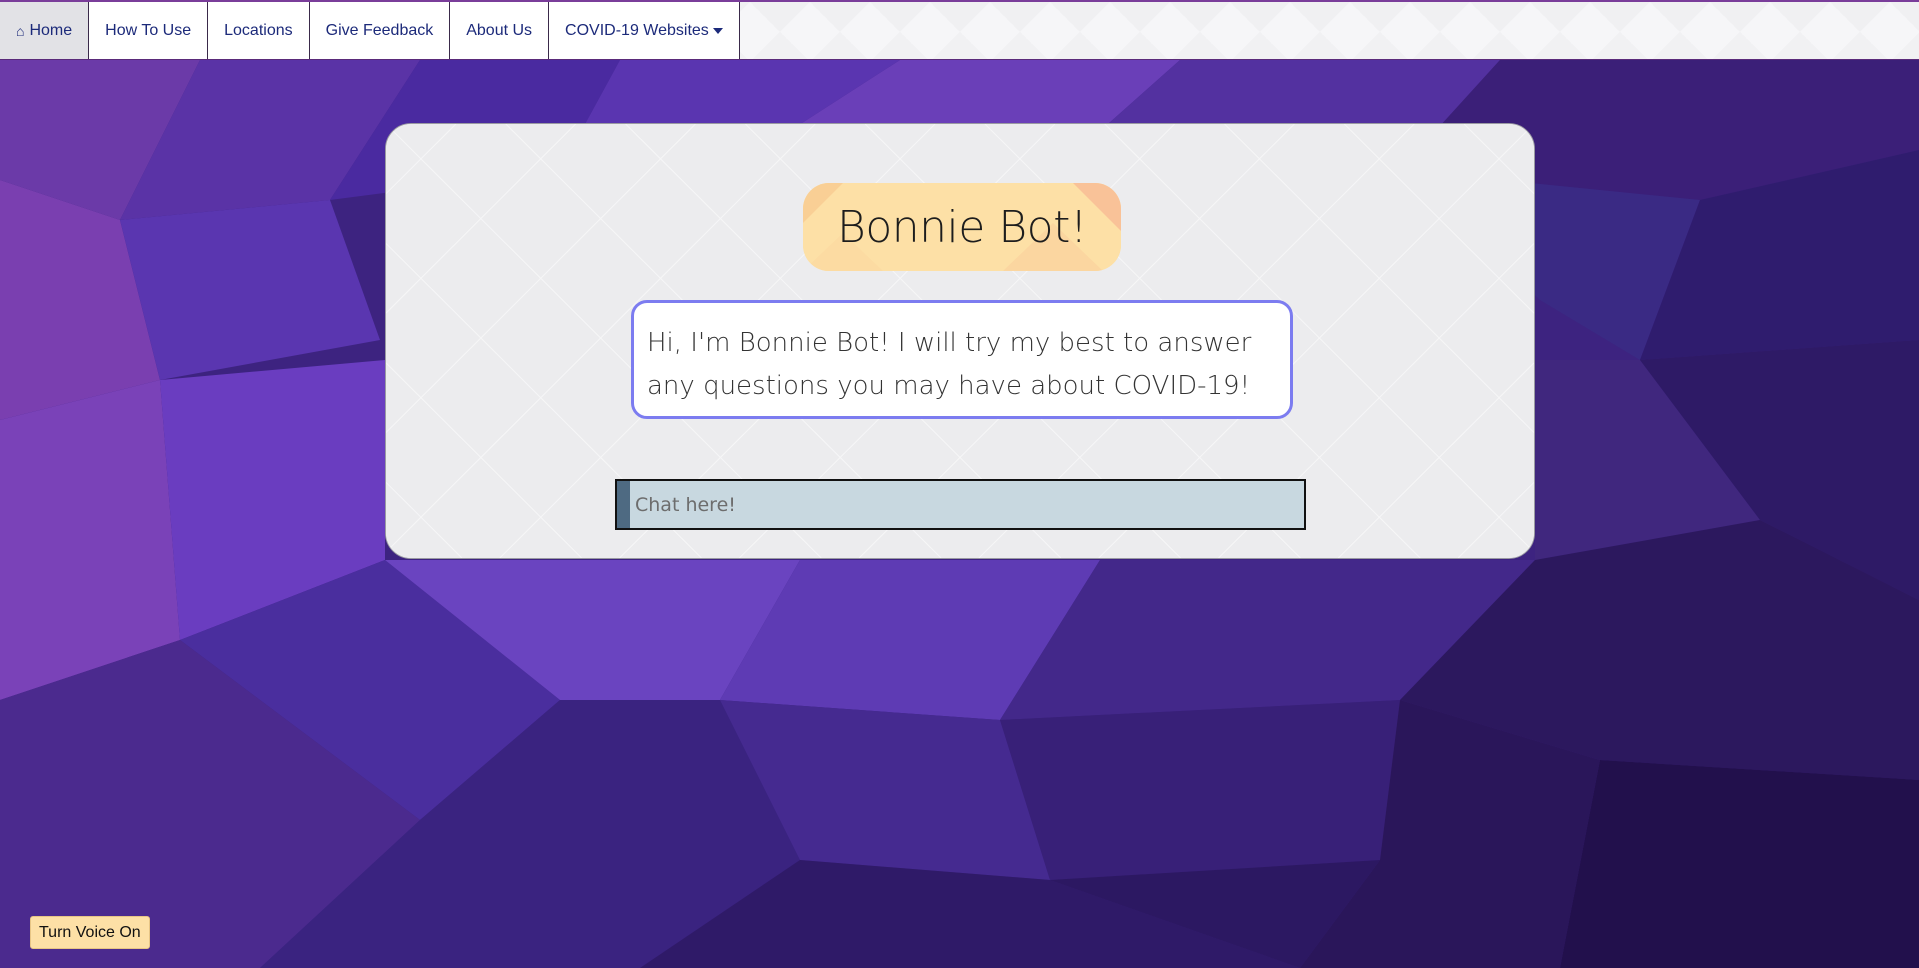  I want to click on voice-button-label: Turn Voice On, so click(90, 932).